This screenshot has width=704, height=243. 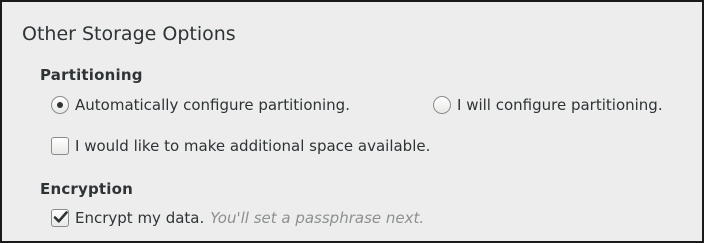 What do you see at coordinates (60, 105) in the screenshot?
I see `radio-selected-icon` at bounding box center [60, 105].